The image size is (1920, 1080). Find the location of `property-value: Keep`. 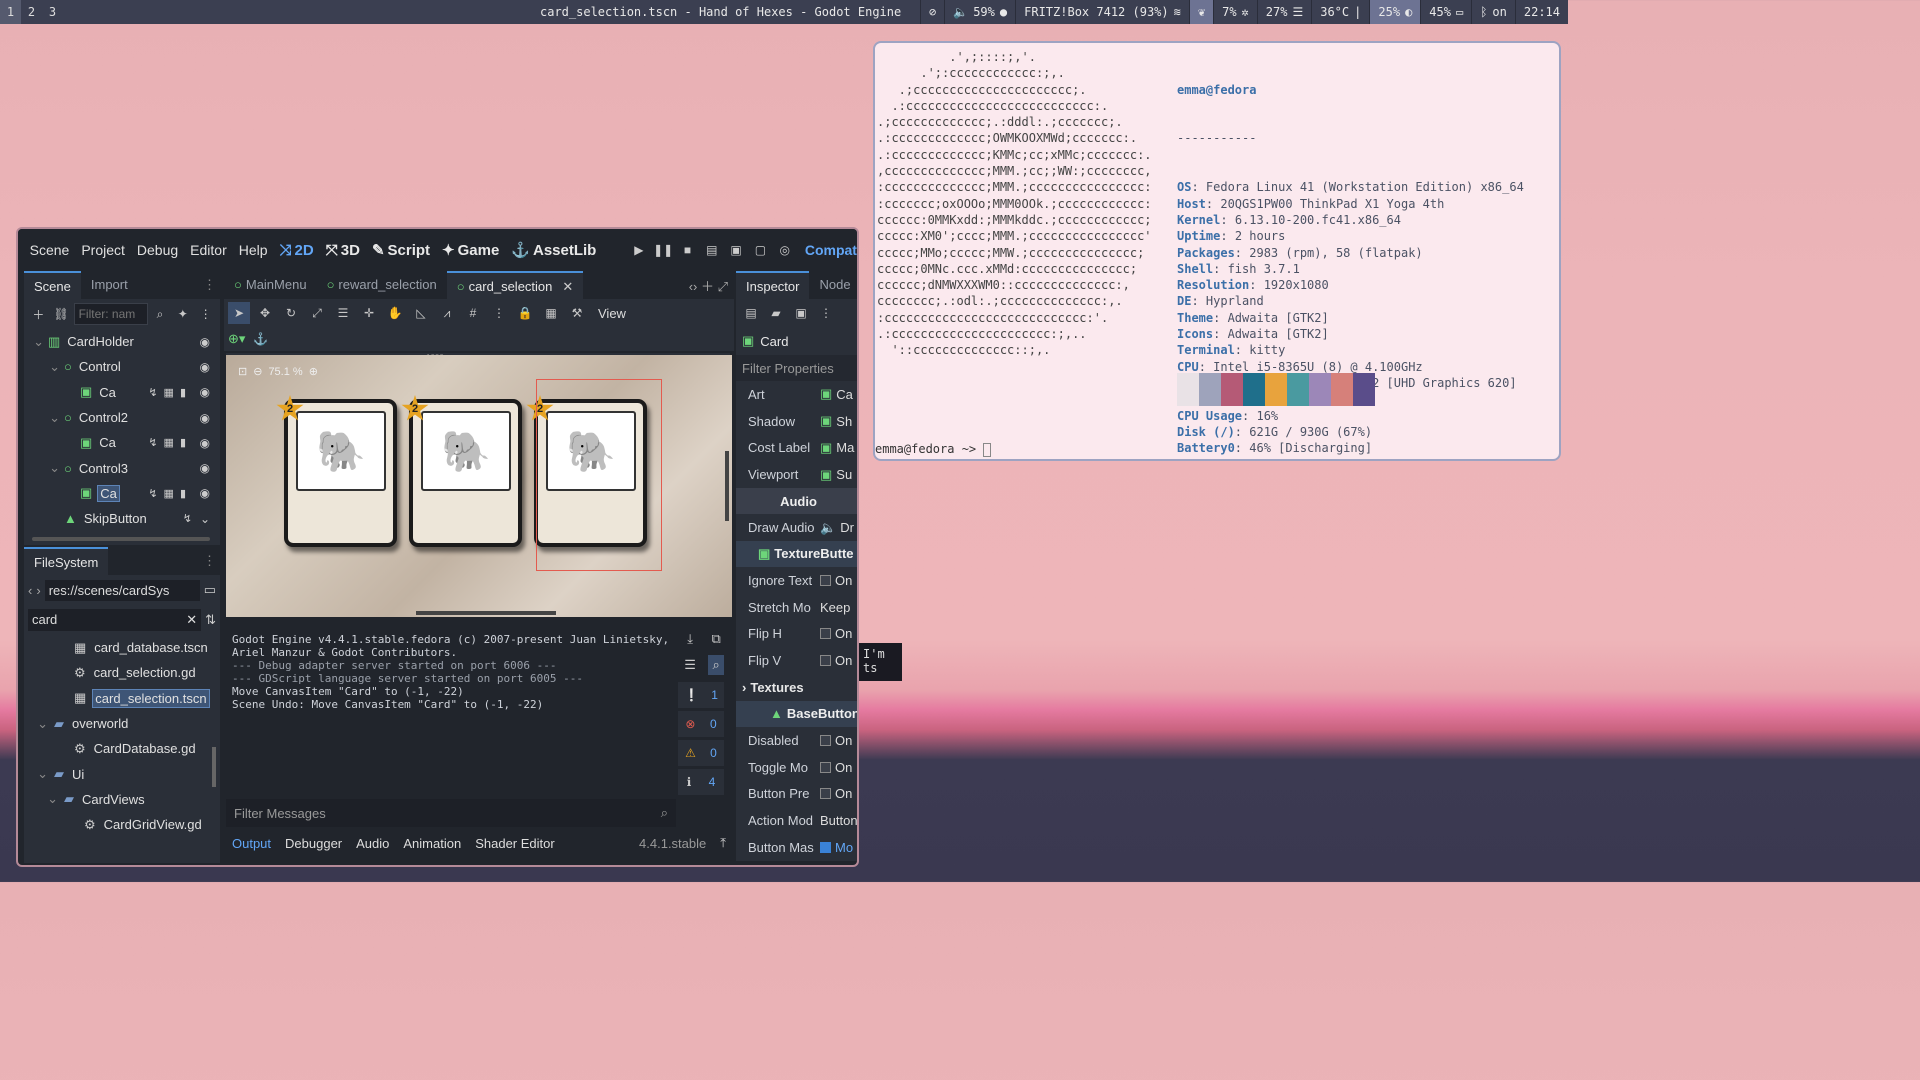

property-value: Keep is located at coordinates (835, 607).